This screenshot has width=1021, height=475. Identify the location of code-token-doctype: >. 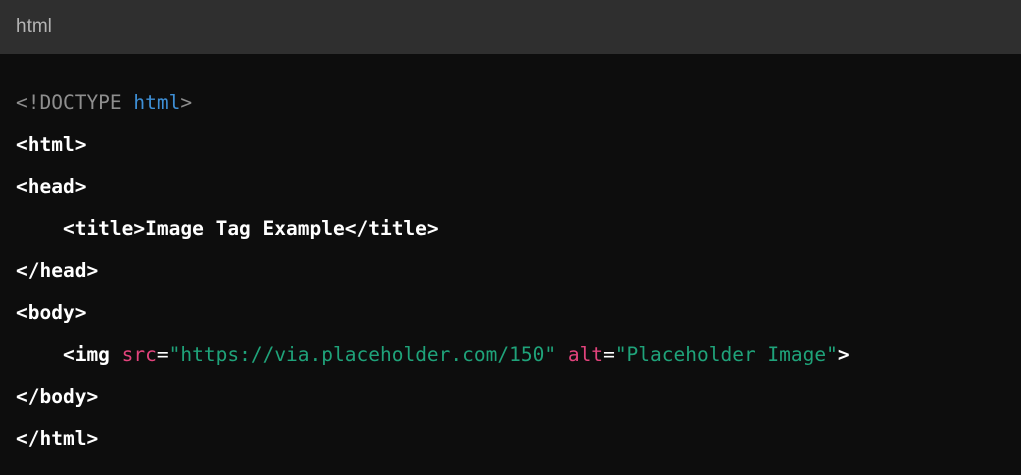
(186, 102).